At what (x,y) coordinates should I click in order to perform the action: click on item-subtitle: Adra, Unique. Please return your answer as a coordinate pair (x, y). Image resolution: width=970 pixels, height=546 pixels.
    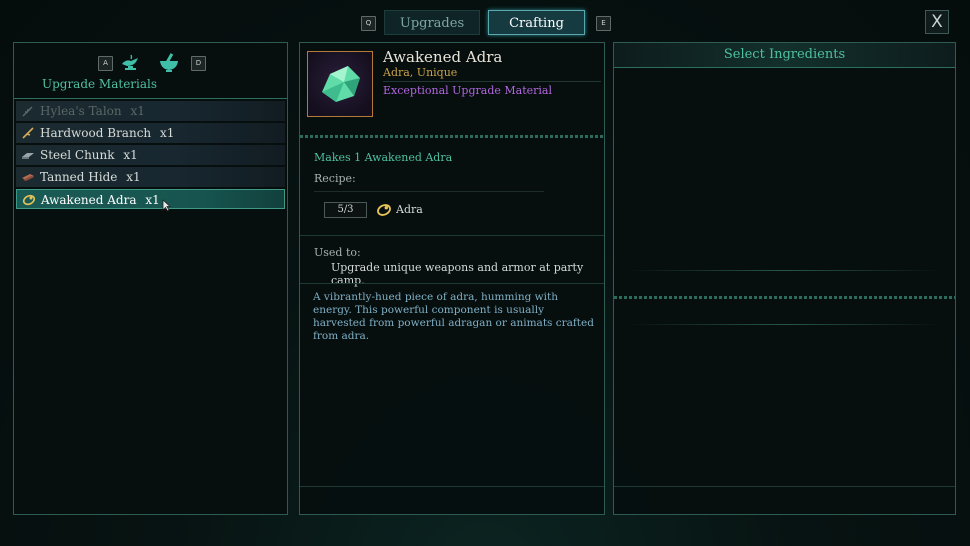
    Looking at the image, I should click on (420, 72).